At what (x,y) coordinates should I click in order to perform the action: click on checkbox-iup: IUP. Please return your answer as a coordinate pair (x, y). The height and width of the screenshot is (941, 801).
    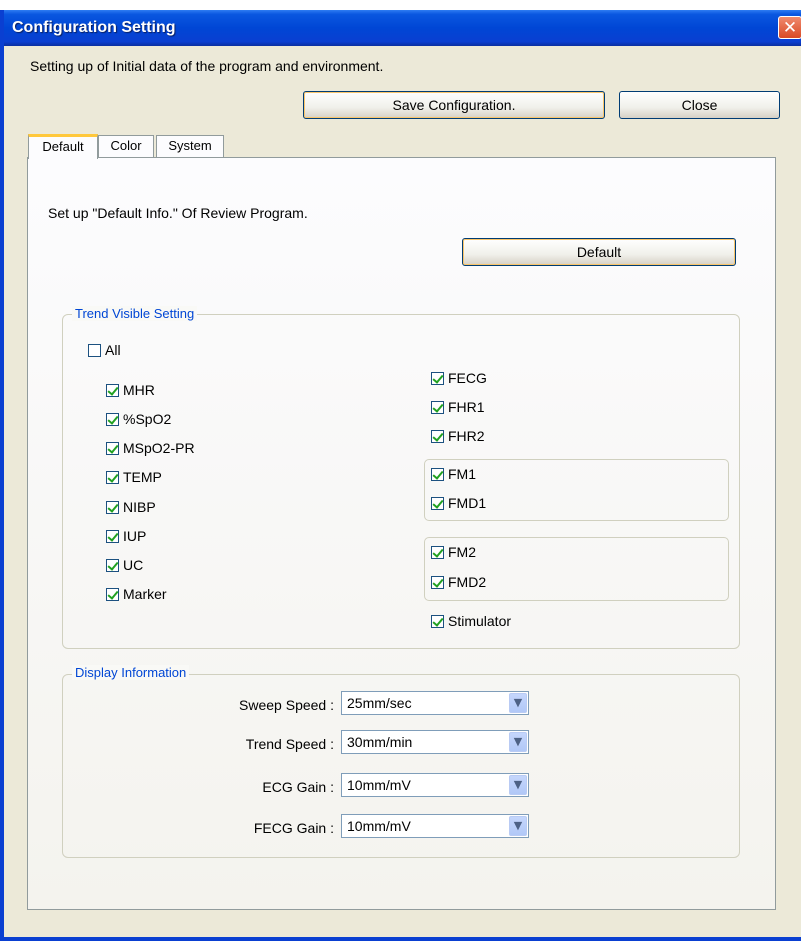
    Looking at the image, I should click on (126, 536).